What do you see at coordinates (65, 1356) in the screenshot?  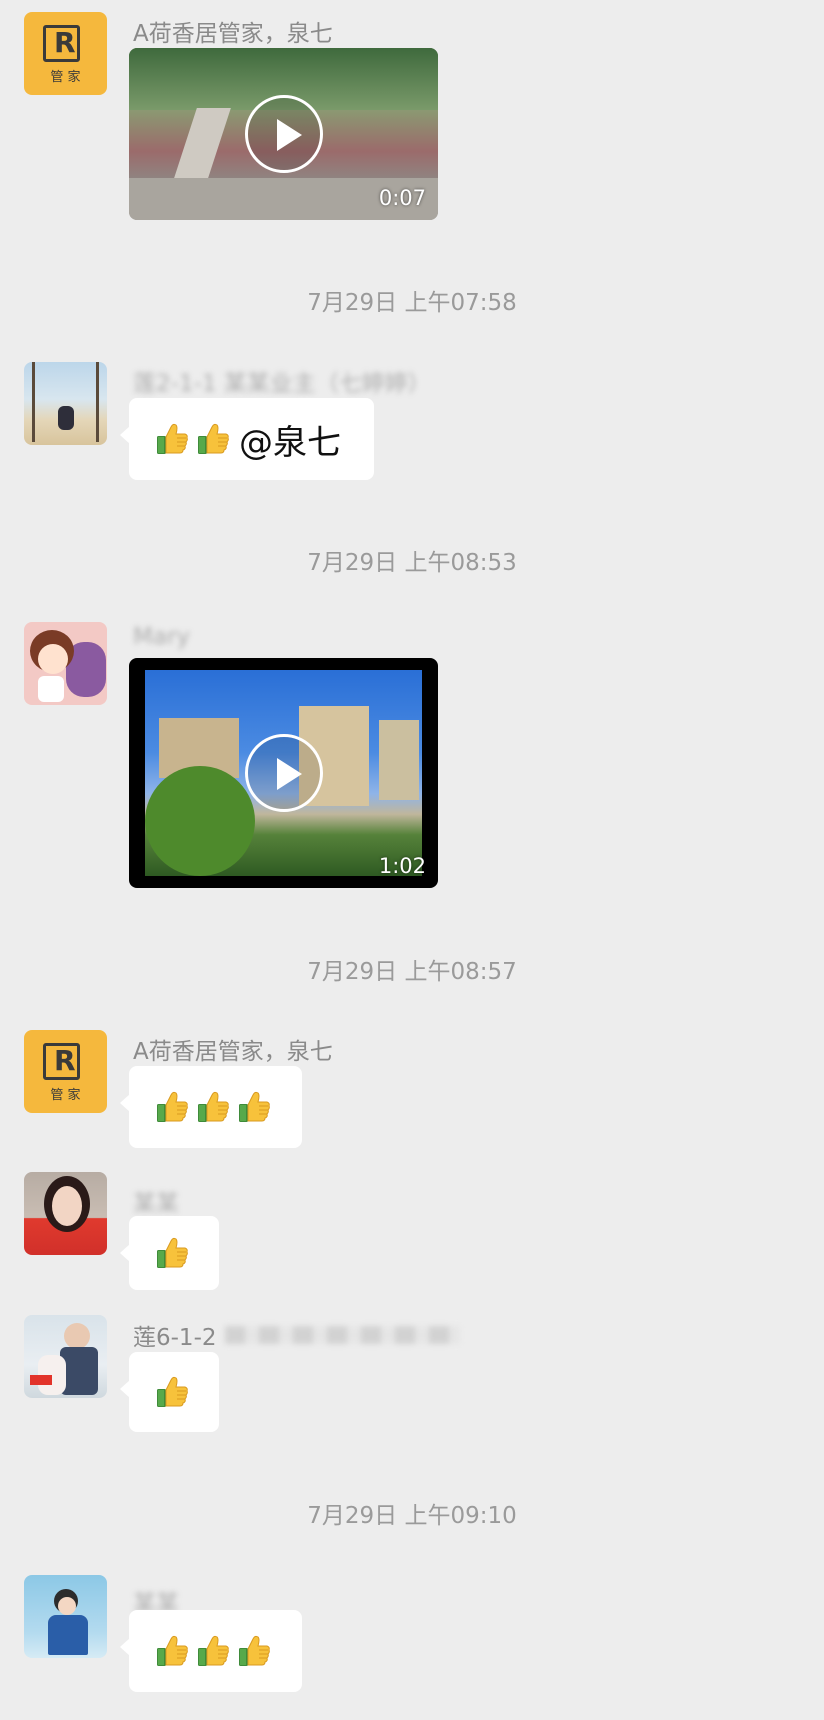 I see `avatar-user-family` at bounding box center [65, 1356].